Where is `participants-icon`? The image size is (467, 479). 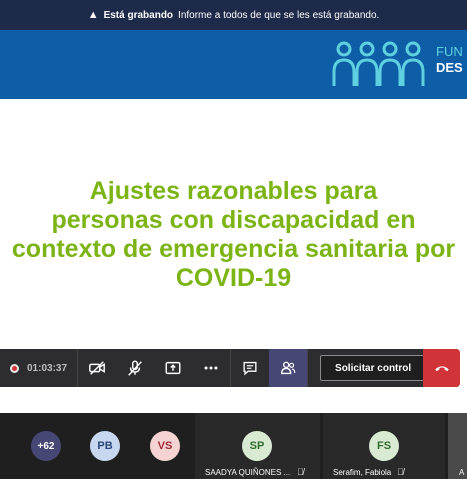 participants-icon is located at coordinates (288, 368).